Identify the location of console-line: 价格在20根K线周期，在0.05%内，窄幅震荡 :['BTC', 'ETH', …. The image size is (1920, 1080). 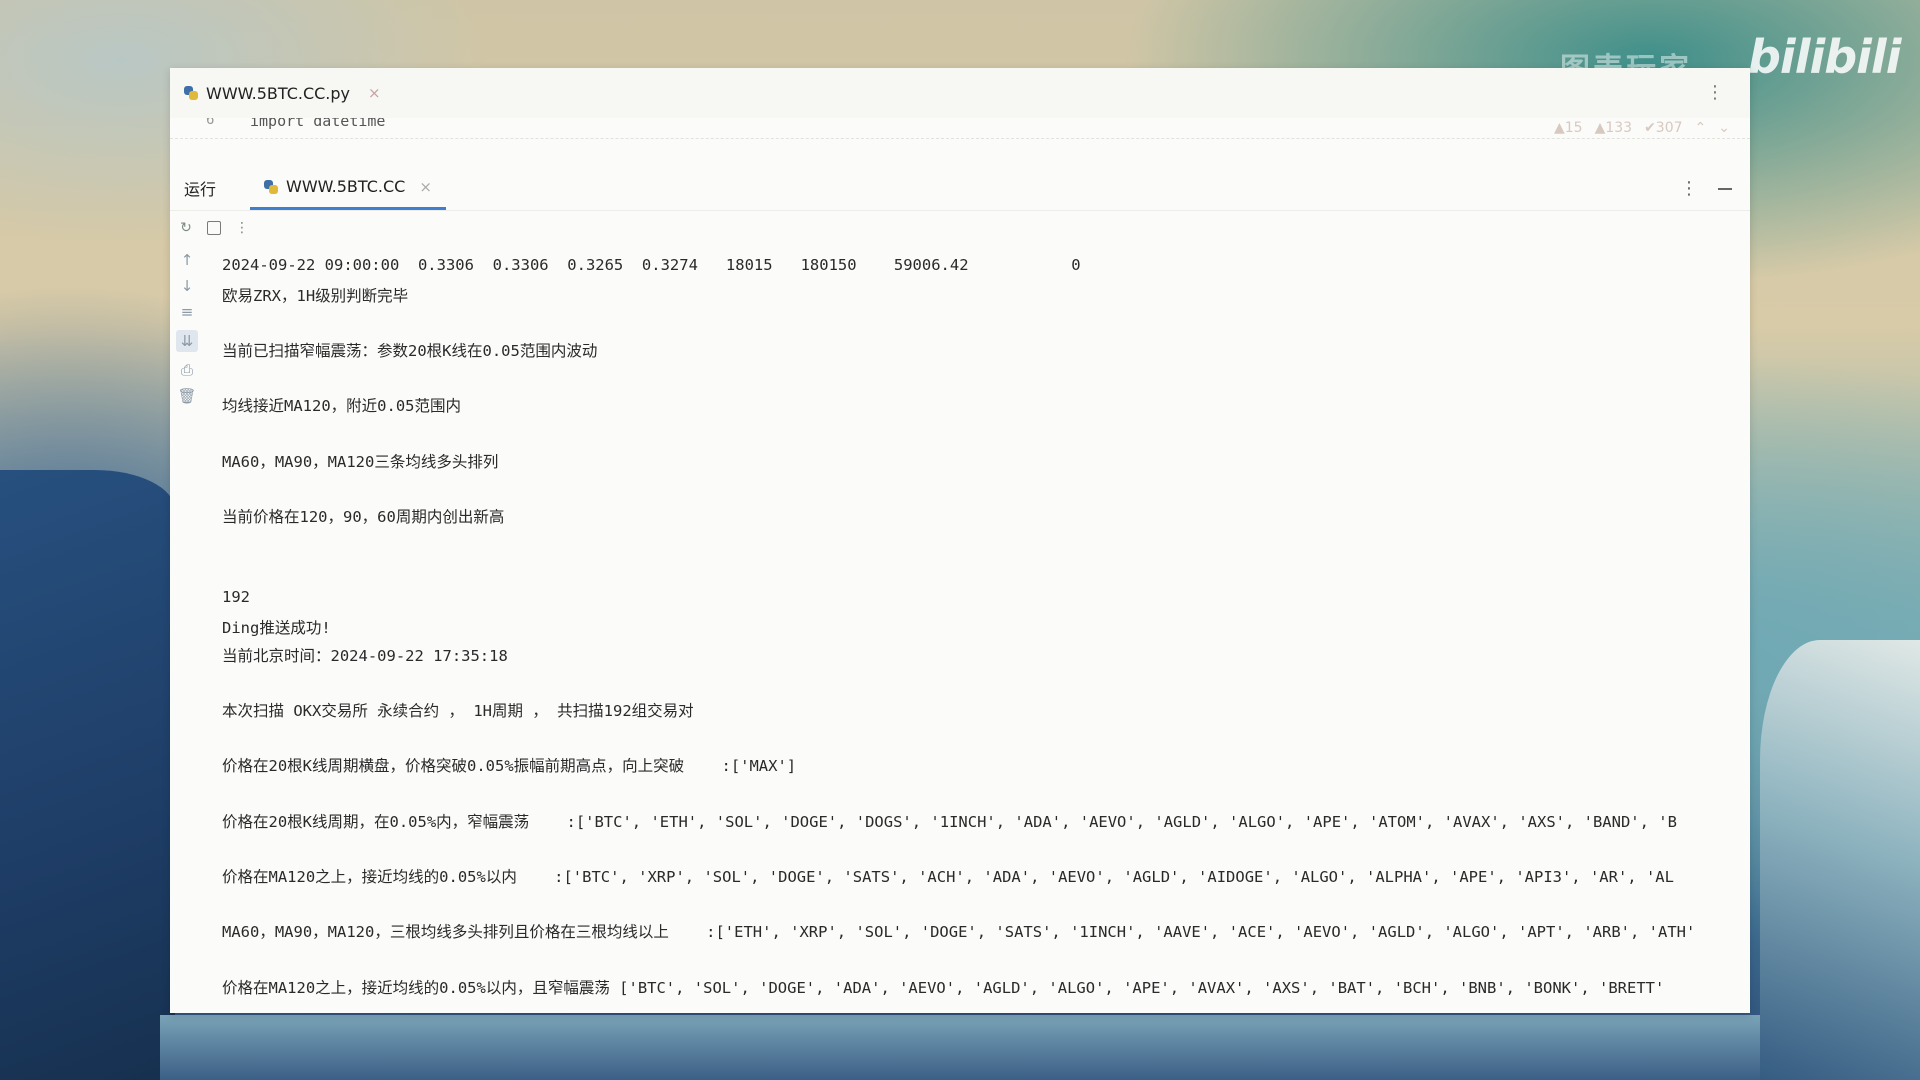
(949, 822).